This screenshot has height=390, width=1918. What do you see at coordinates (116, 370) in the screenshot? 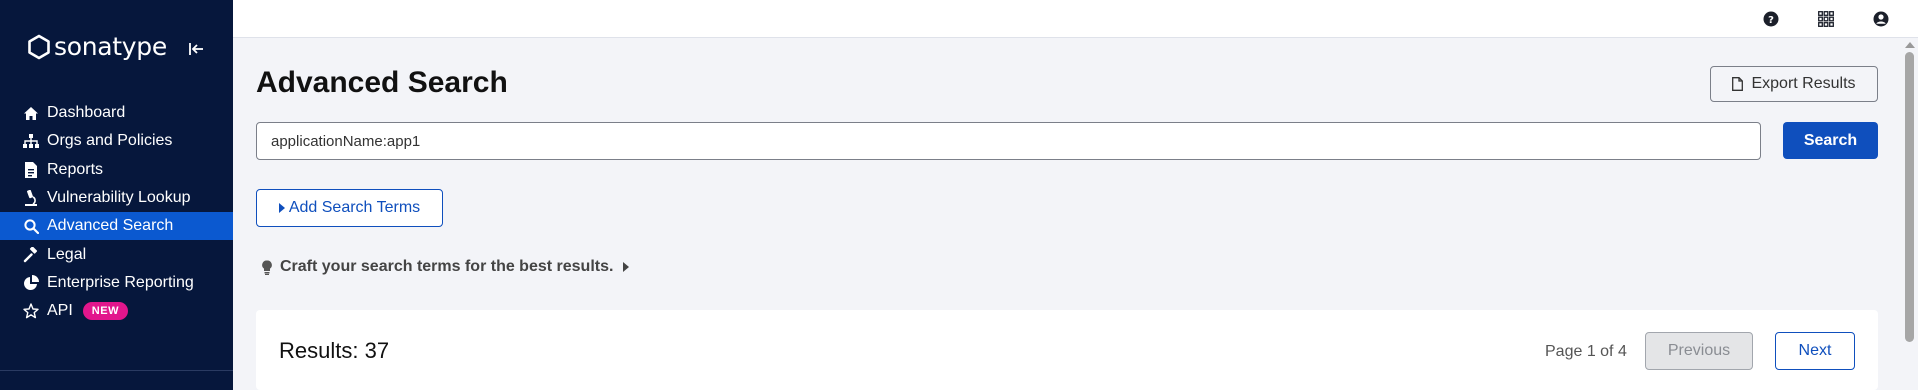
I see `sidebar-divider` at bounding box center [116, 370].